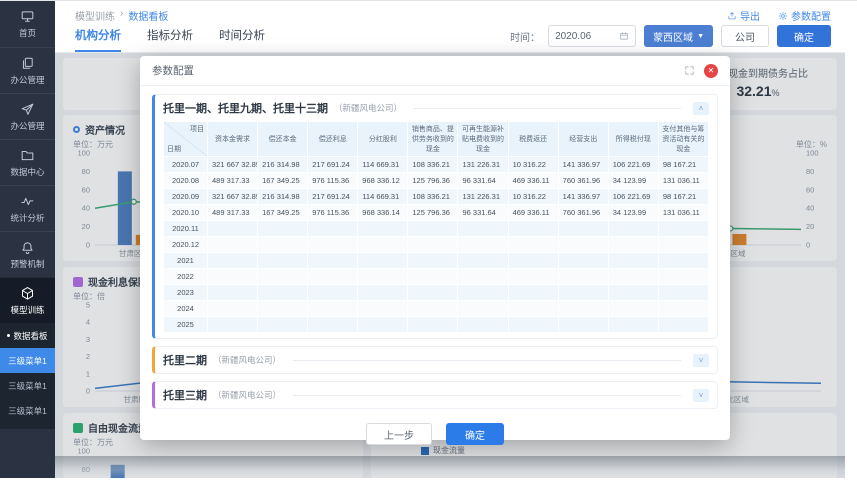 This screenshot has height=487, width=857. What do you see at coordinates (170, 39) in the screenshot?
I see `tab-metric: 指标分析` at bounding box center [170, 39].